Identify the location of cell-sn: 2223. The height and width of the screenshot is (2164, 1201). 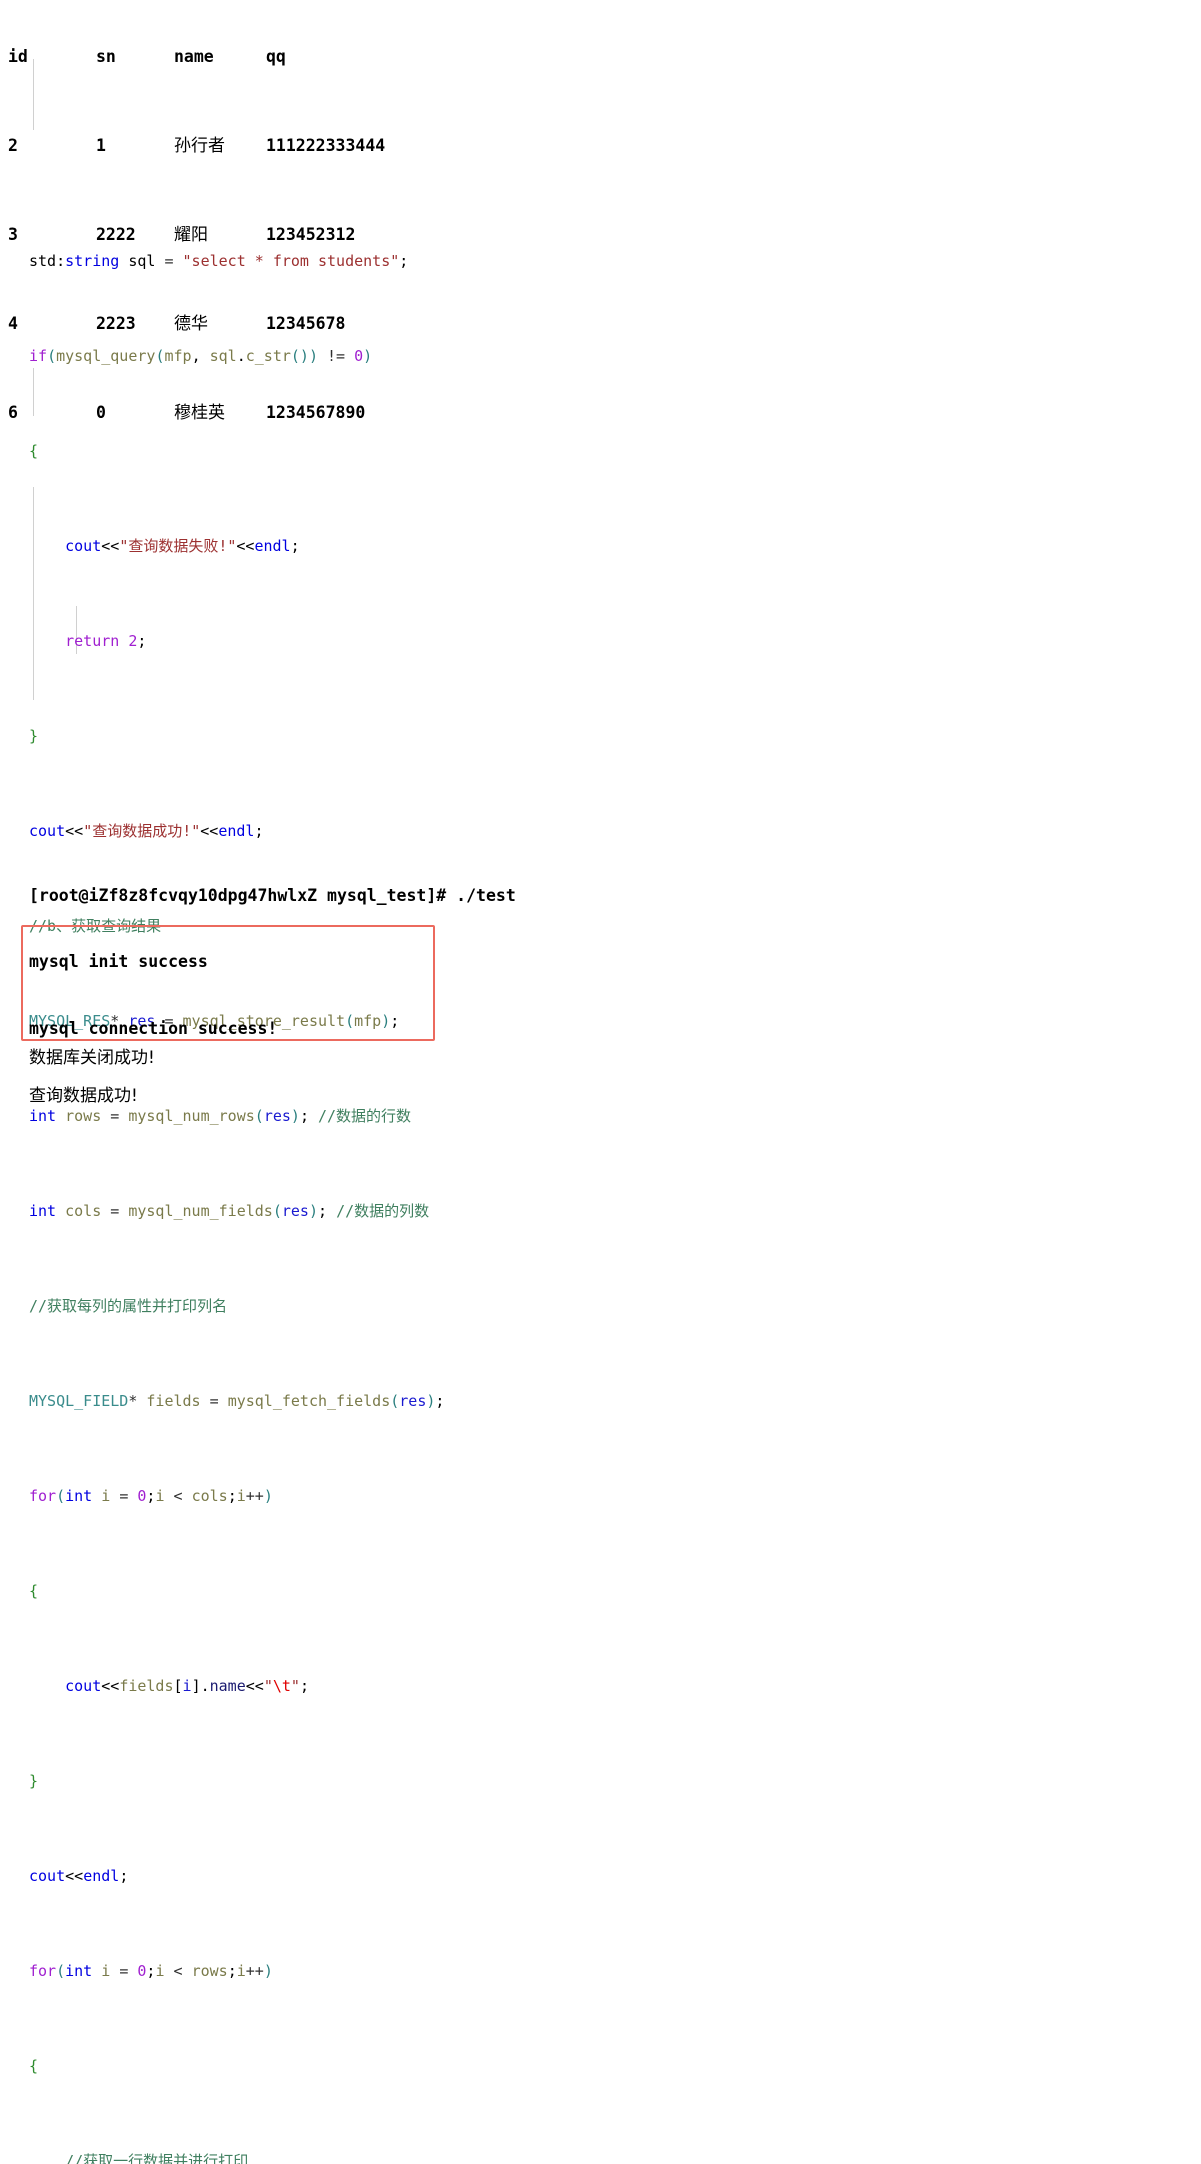
(116, 324).